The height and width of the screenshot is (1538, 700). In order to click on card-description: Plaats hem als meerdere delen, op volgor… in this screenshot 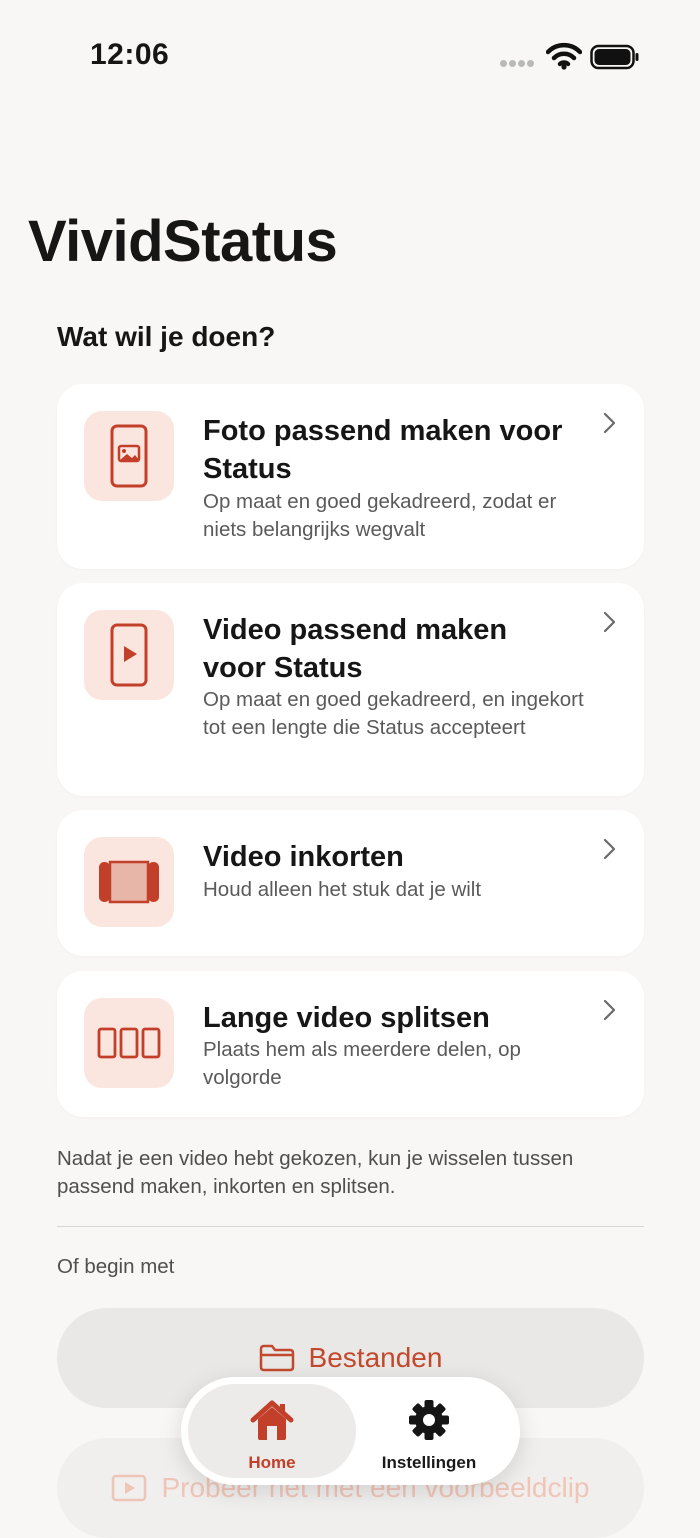, I will do `click(362, 1063)`.